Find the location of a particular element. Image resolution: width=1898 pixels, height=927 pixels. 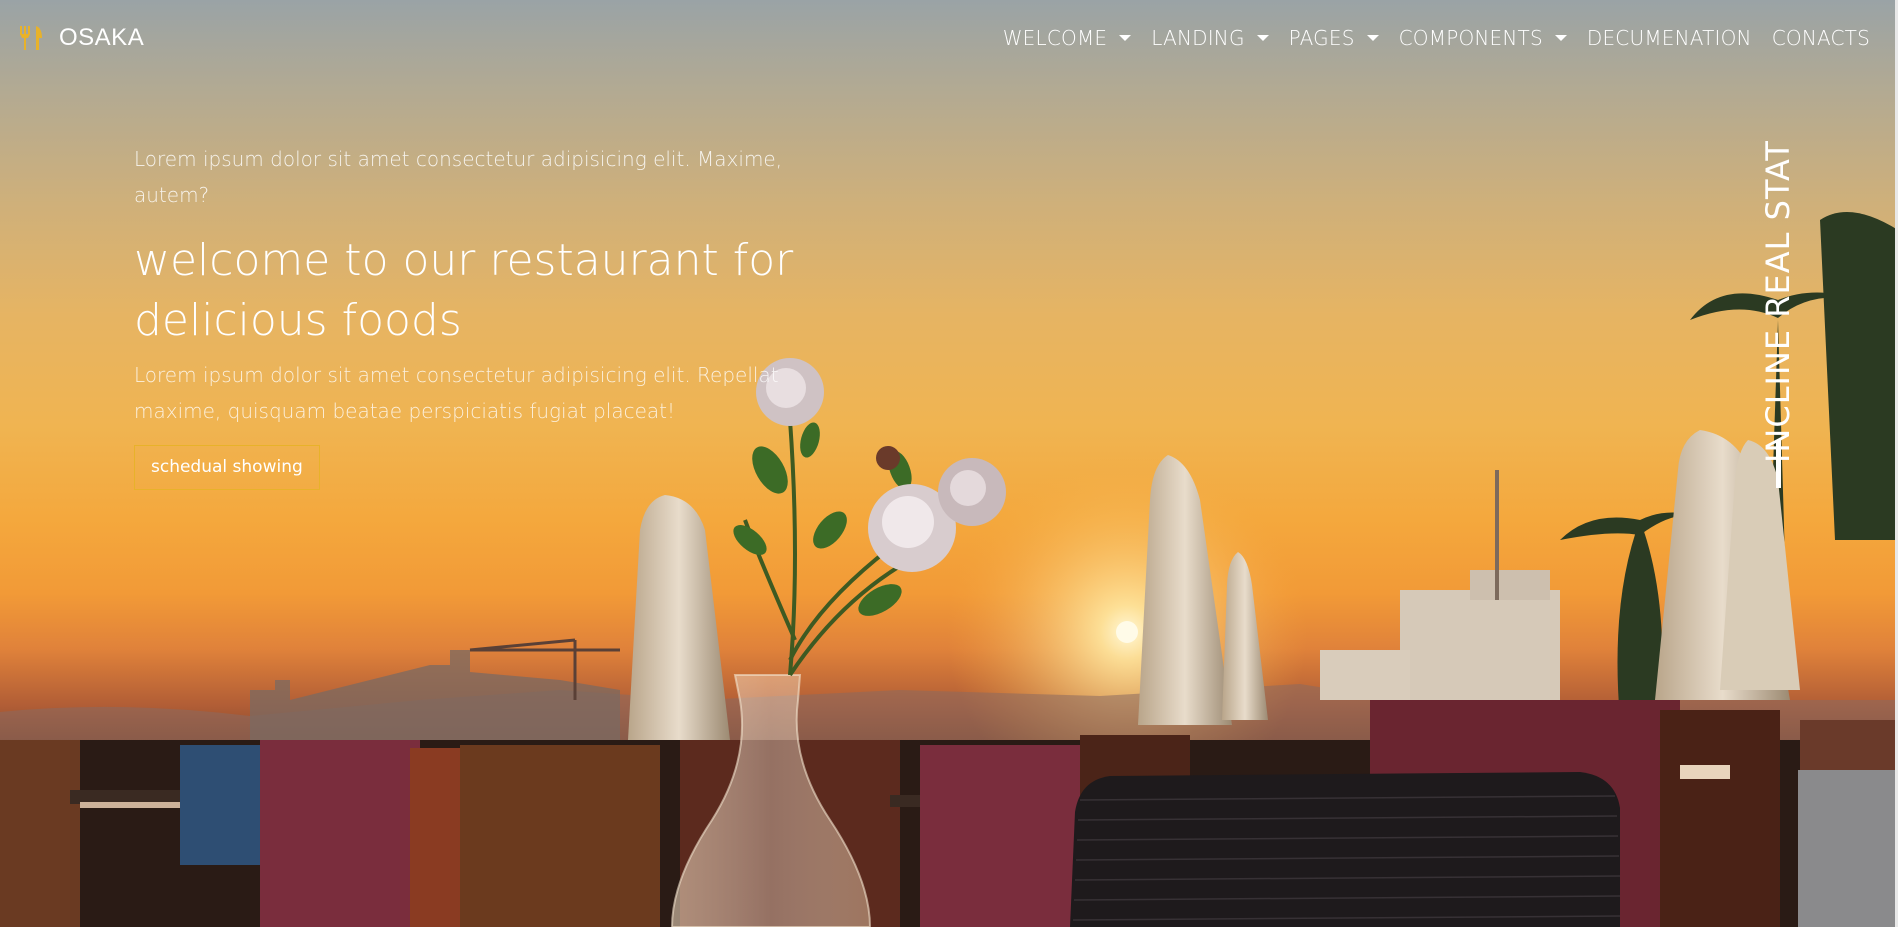

nav-item-welcome: WELCOME is located at coordinates (1067, 38).